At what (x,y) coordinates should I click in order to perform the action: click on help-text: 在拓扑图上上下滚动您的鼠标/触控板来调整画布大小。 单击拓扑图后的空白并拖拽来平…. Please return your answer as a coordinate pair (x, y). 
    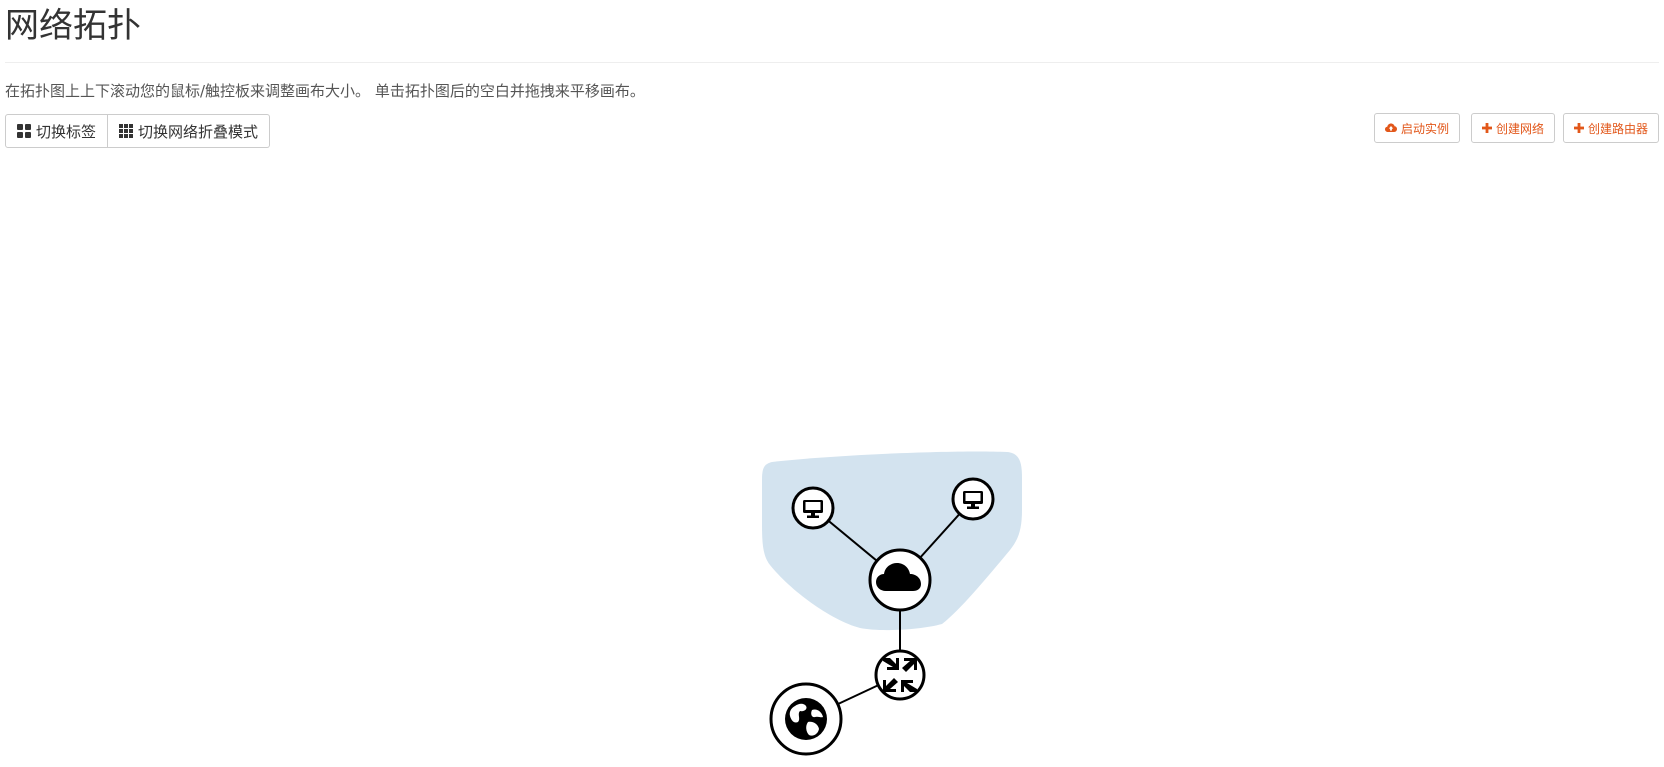
    Looking at the image, I should click on (325, 91).